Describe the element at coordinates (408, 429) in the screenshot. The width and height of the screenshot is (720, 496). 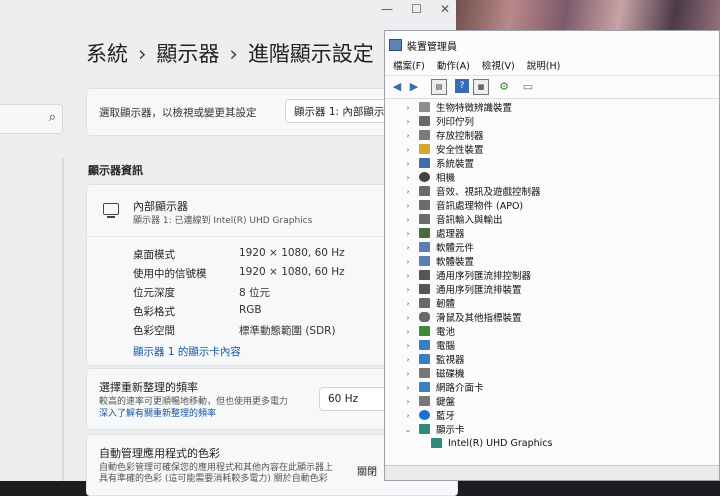
I see `chevron-down-icon: ⌄` at that location.